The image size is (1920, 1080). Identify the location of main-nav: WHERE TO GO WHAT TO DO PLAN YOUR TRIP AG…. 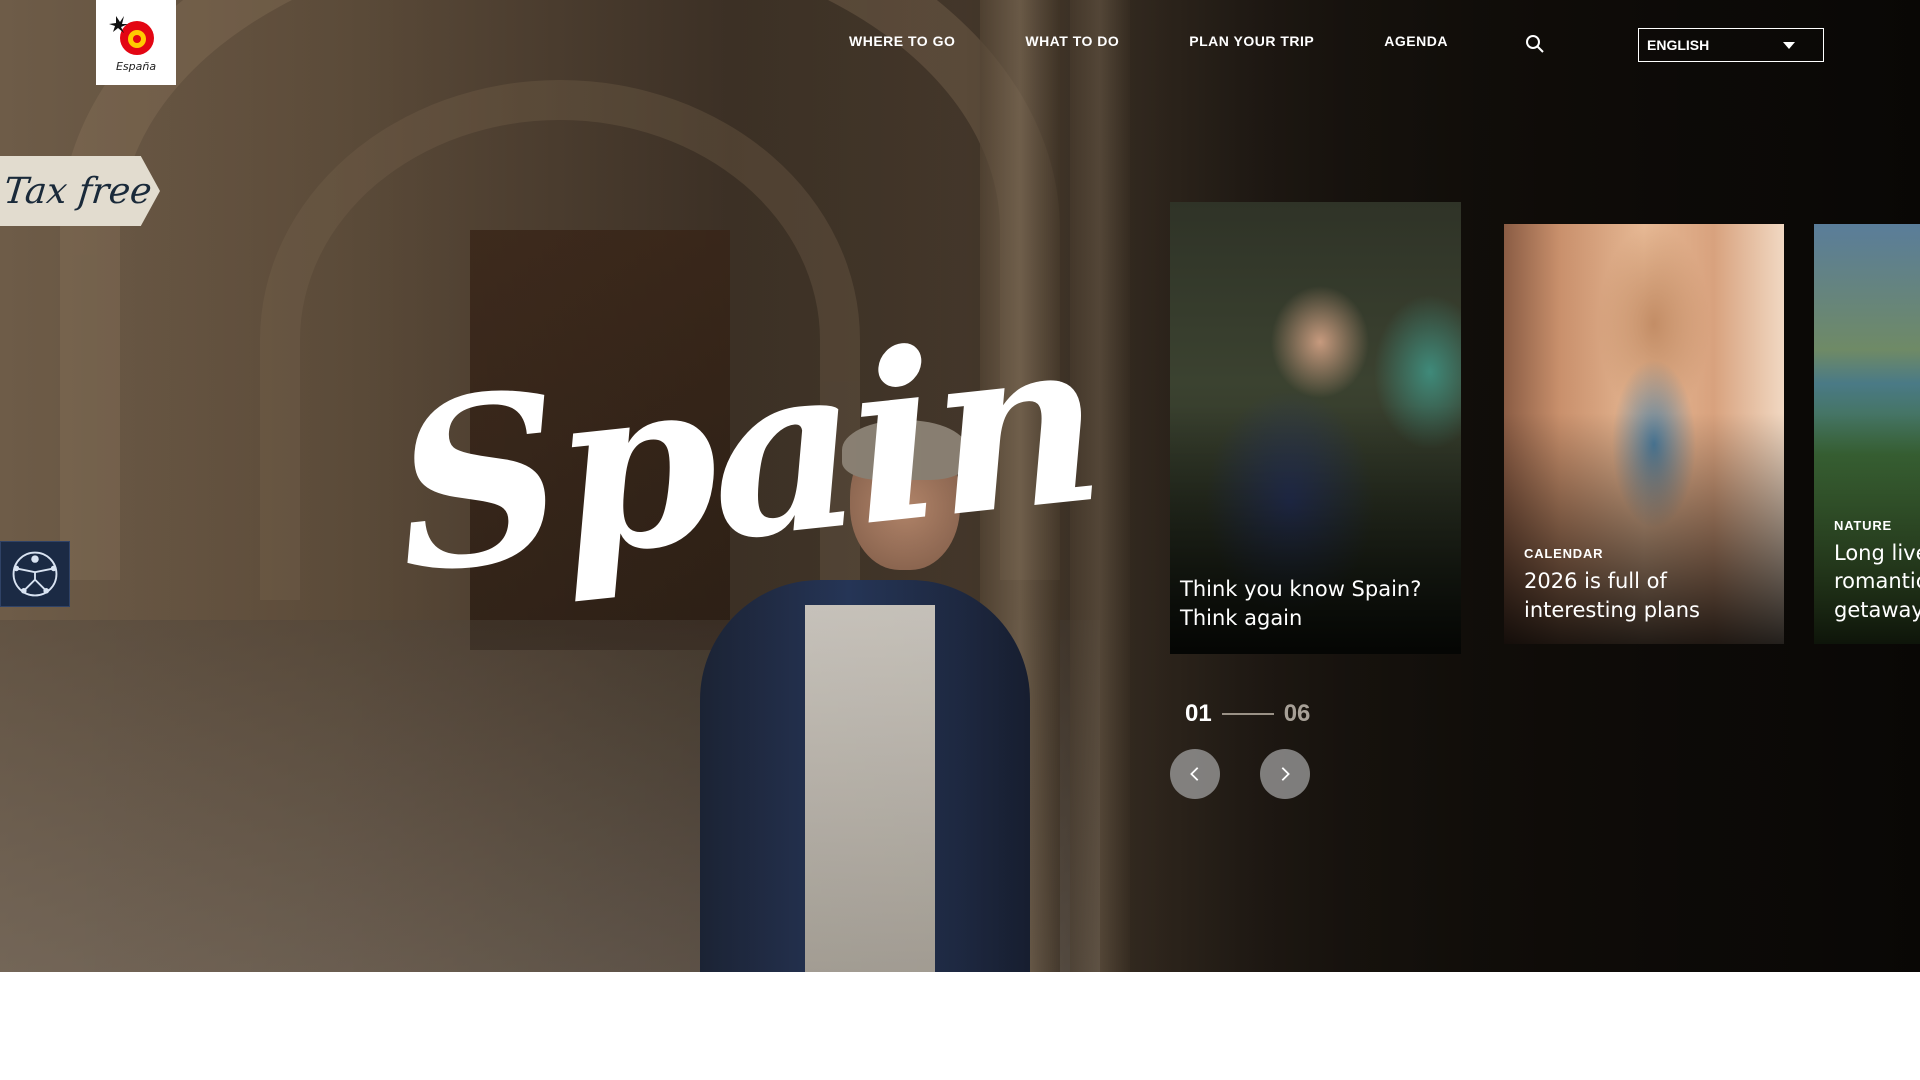
(1183, 41).